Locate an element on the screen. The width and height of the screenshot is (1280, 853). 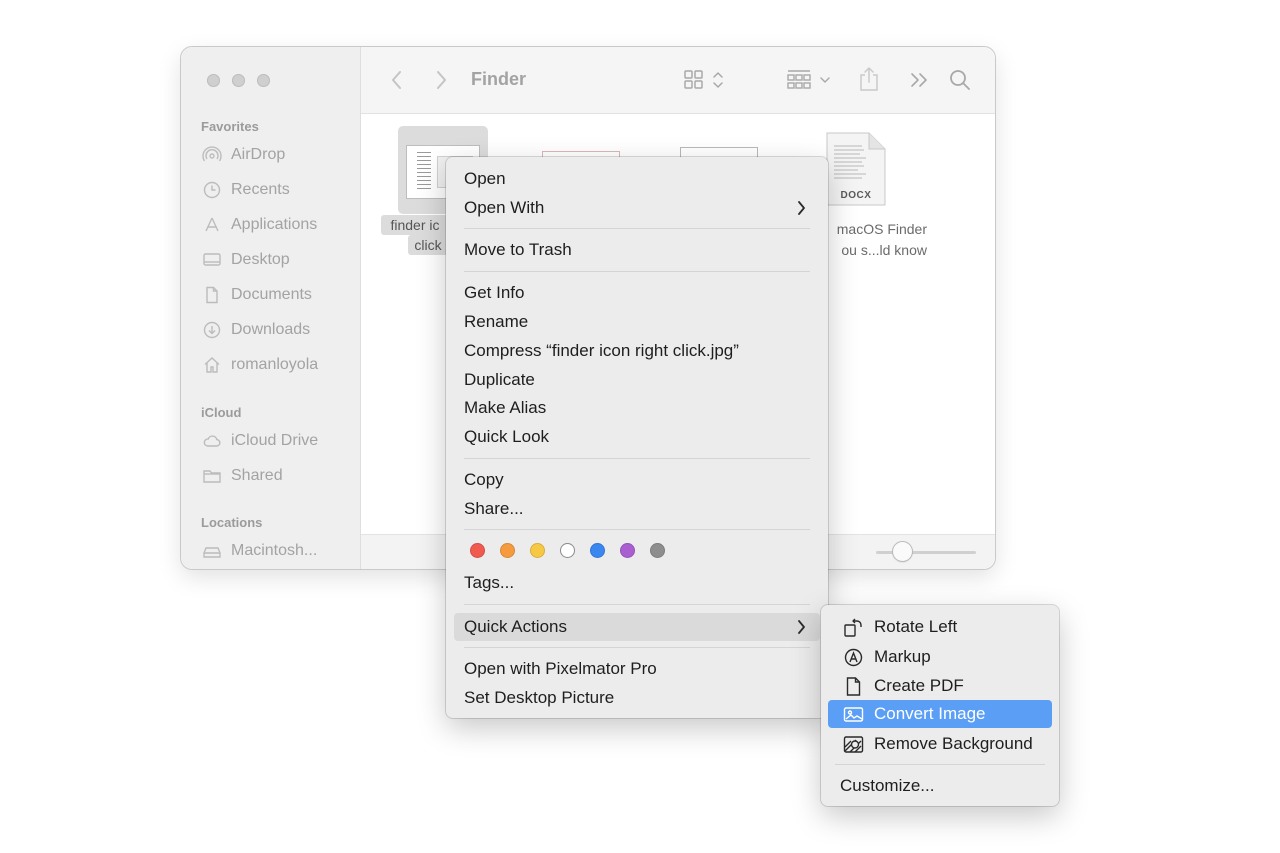
menu-item-quick-look: Quick Look is located at coordinates (637, 437).